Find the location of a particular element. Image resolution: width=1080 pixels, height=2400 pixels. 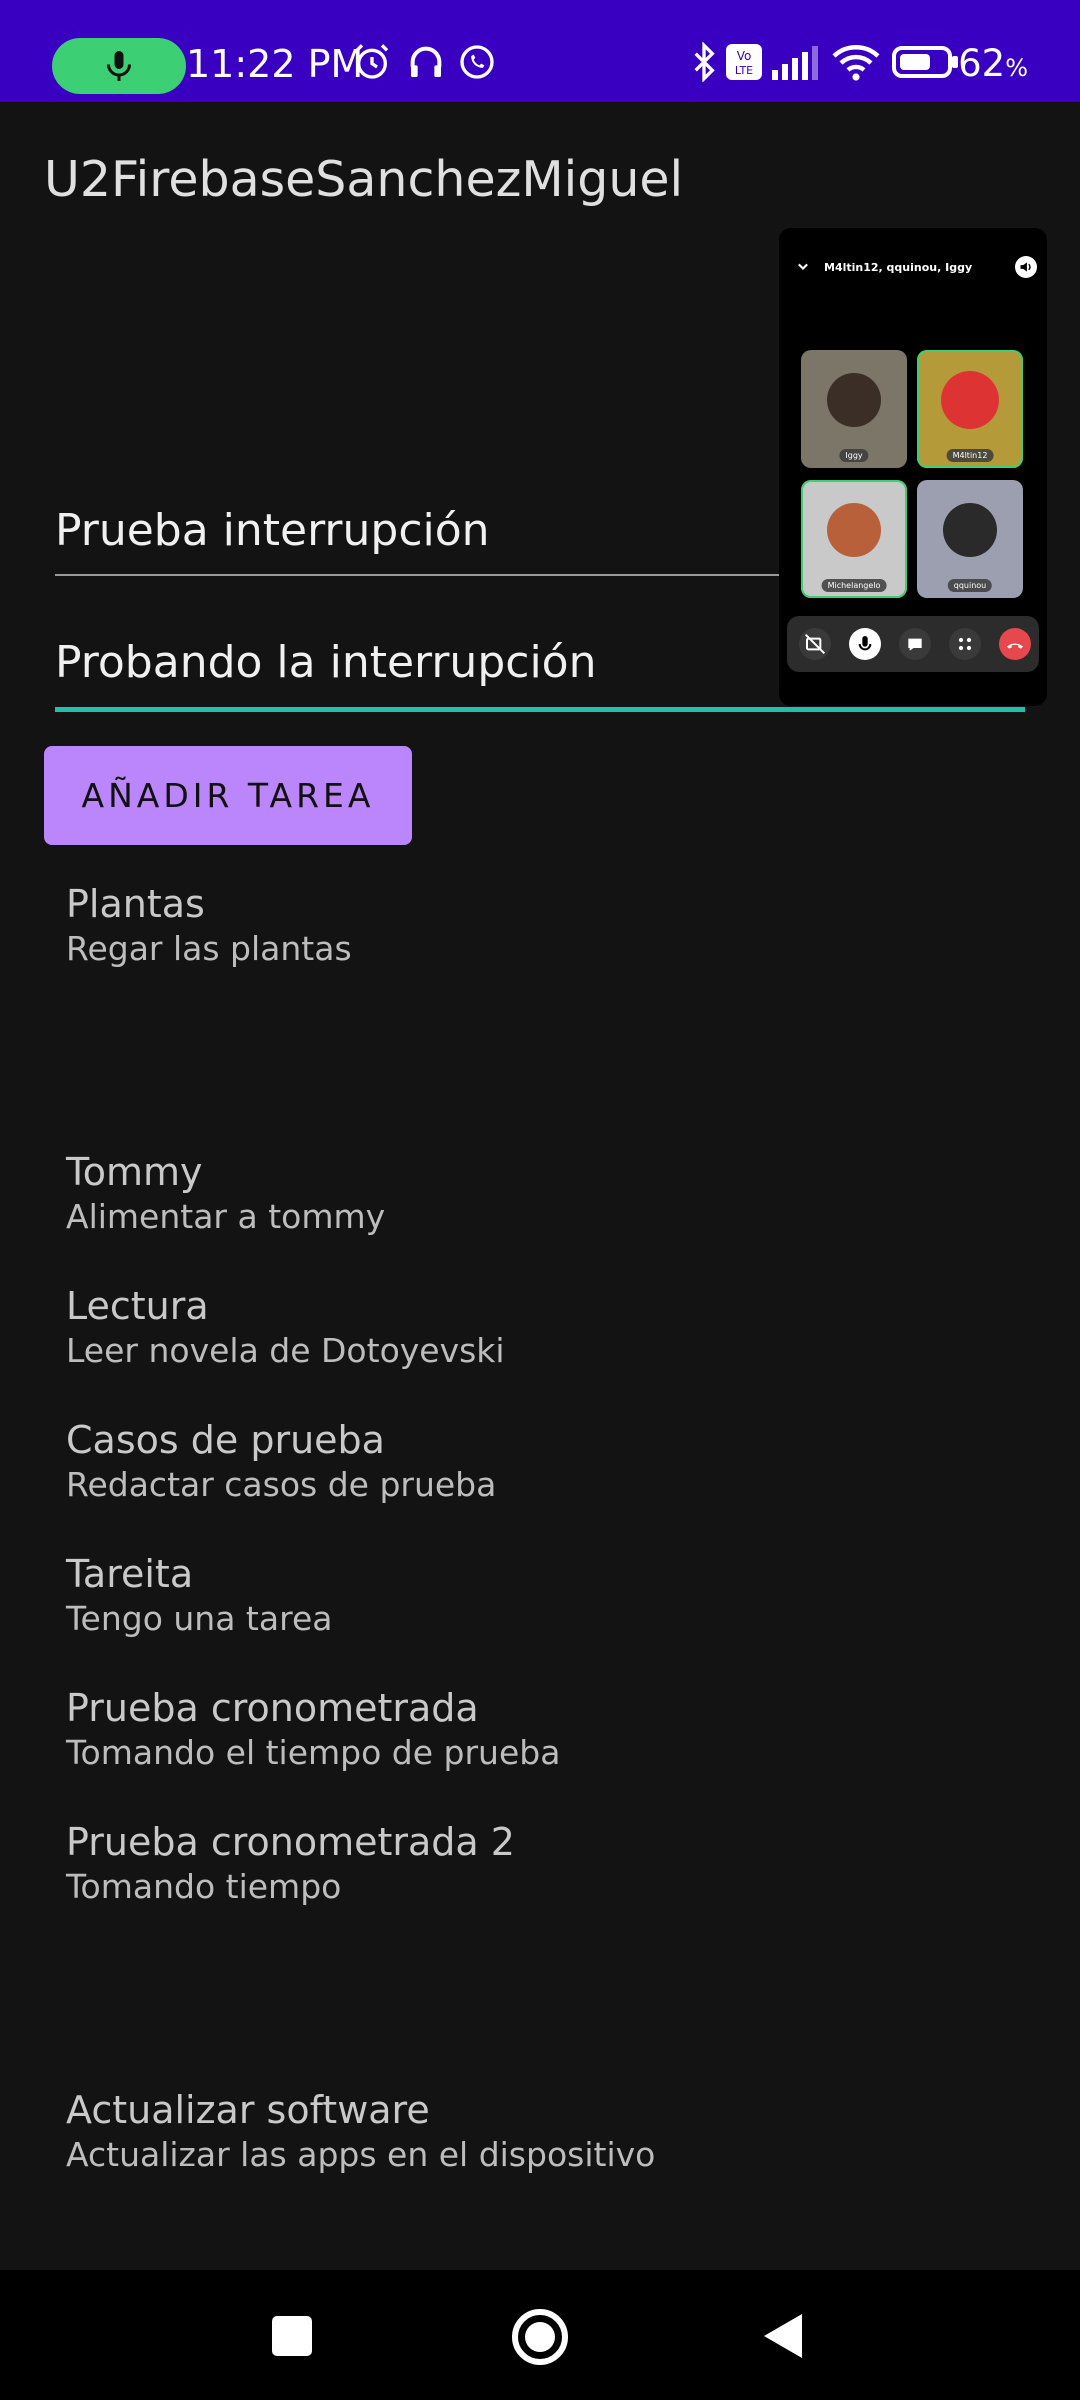

recents-button-icon is located at coordinates (292, 2336).